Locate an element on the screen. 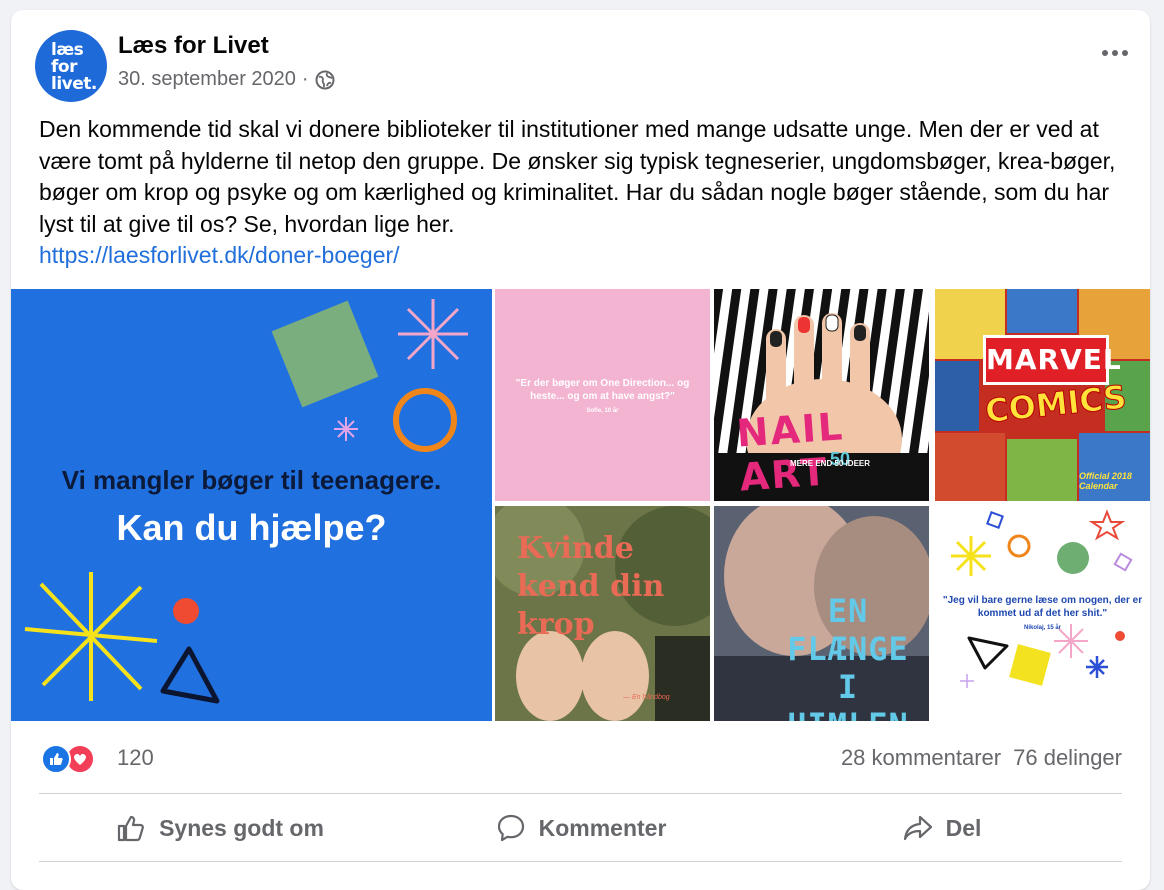 This screenshot has width=1164, height=890. post-meta: 30. september 2020 · is located at coordinates (226, 79).